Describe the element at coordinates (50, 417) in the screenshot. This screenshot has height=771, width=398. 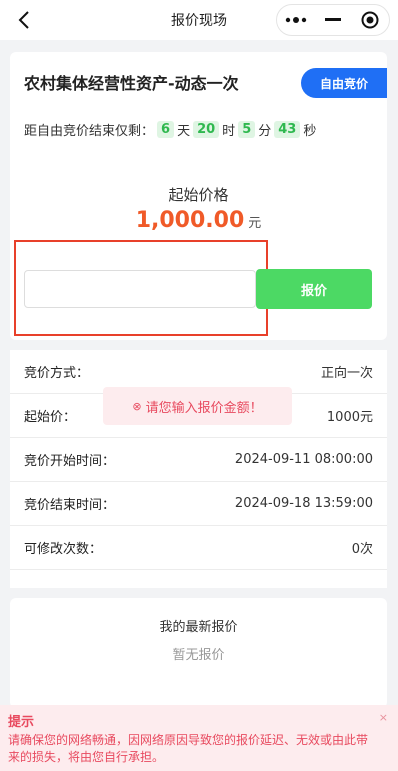
I see `info-label: 起始价：` at that location.